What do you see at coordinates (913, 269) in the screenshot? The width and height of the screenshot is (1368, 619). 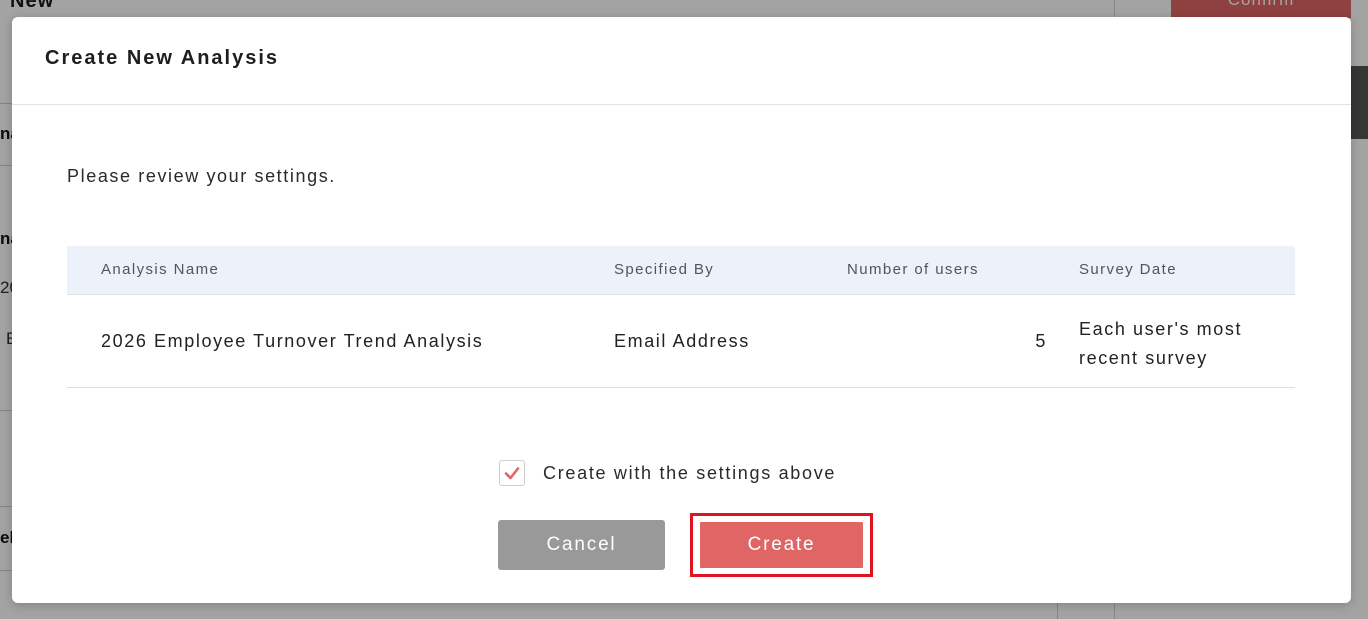 I see `column-header-number-of-users: Number of users` at bounding box center [913, 269].